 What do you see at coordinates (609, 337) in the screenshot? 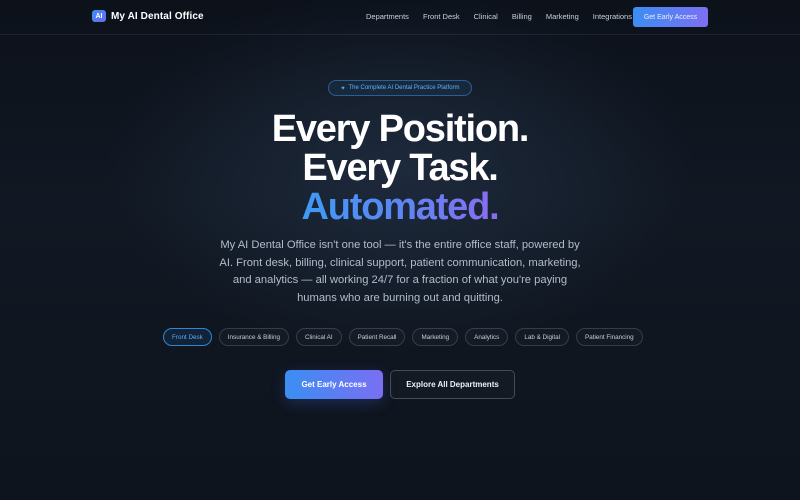
I see `tab-patient-financing: Patient Financing` at bounding box center [609, 337].